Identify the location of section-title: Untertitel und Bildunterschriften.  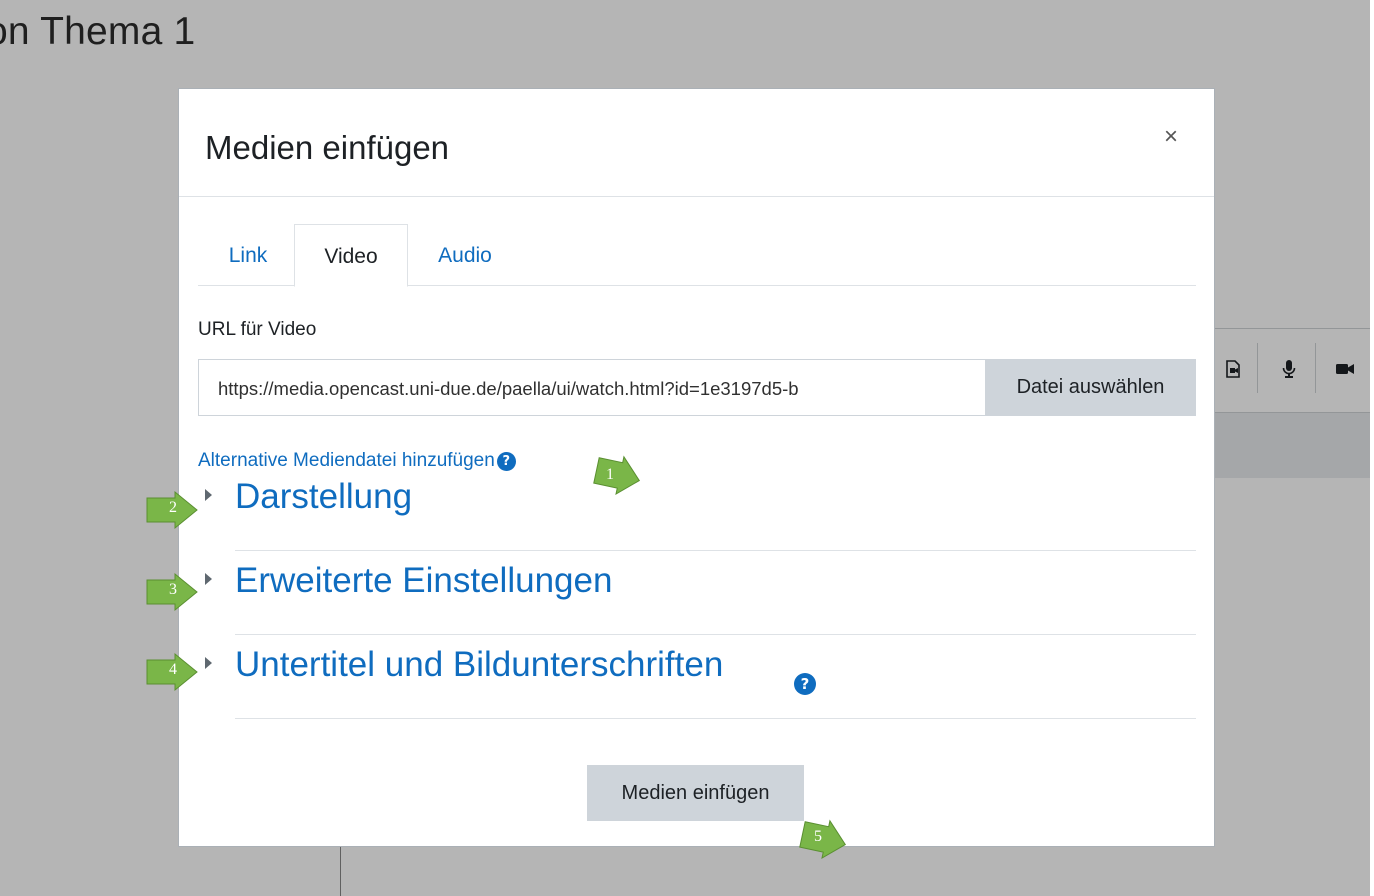
(479, 665).